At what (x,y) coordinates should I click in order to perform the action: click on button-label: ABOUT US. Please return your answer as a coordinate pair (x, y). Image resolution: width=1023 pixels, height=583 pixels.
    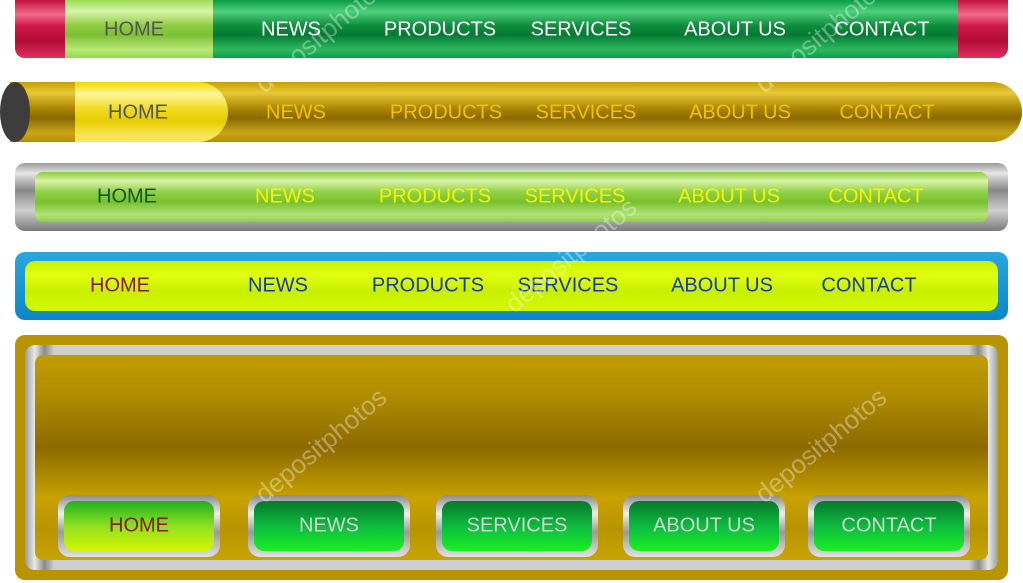
    Looking at the image, I should click on (704, 525).